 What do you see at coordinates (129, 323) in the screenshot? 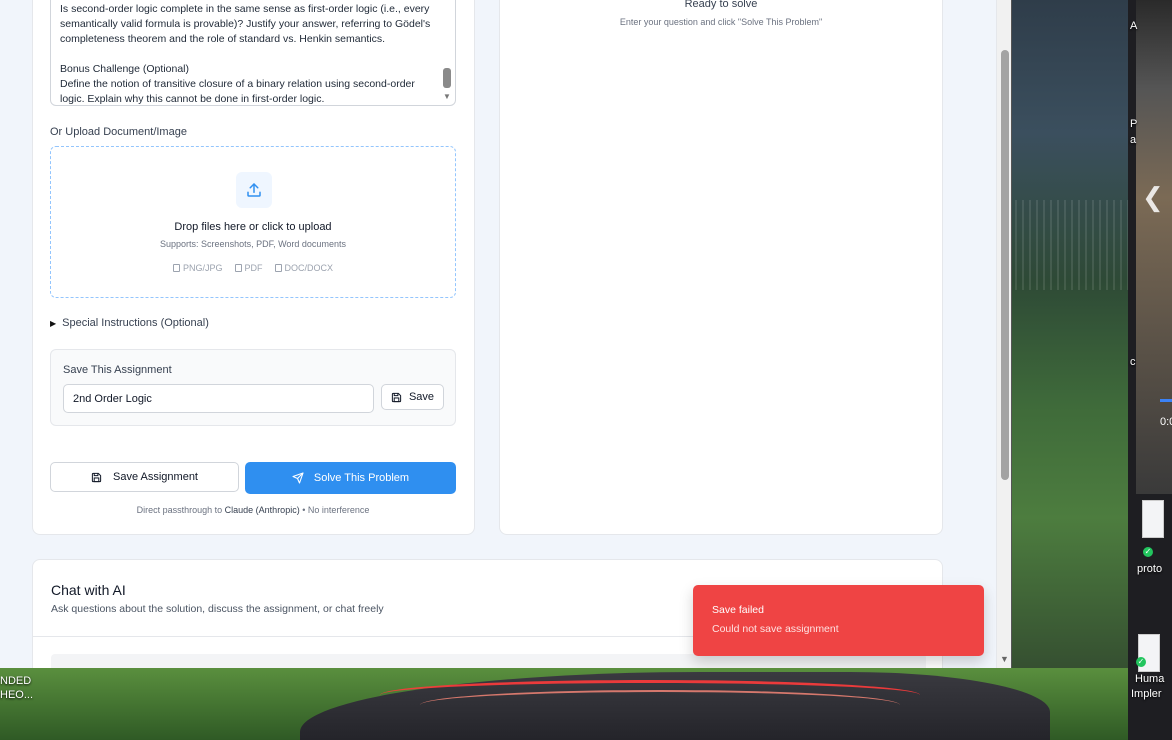
I see `special-instructions-toggle: ▶ Special Instructions (Optional)` at bounding box center [129, 323].